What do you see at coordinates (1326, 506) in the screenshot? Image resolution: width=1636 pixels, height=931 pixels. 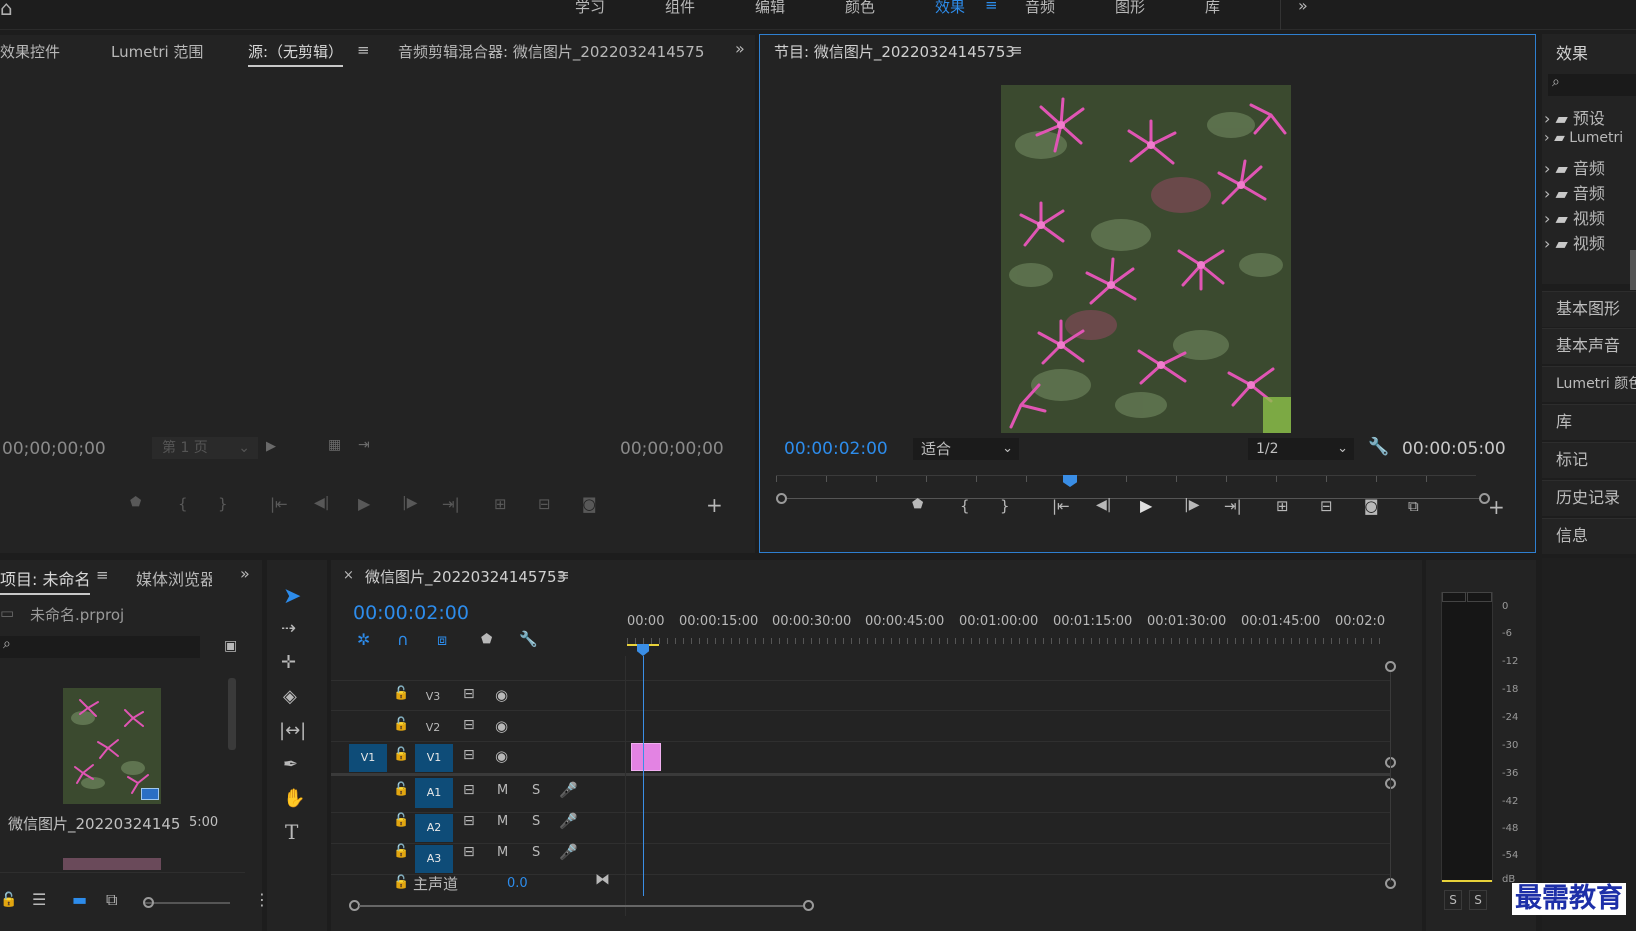 I see `extract-icon: ⊟` at bounding box center [1326, 506].